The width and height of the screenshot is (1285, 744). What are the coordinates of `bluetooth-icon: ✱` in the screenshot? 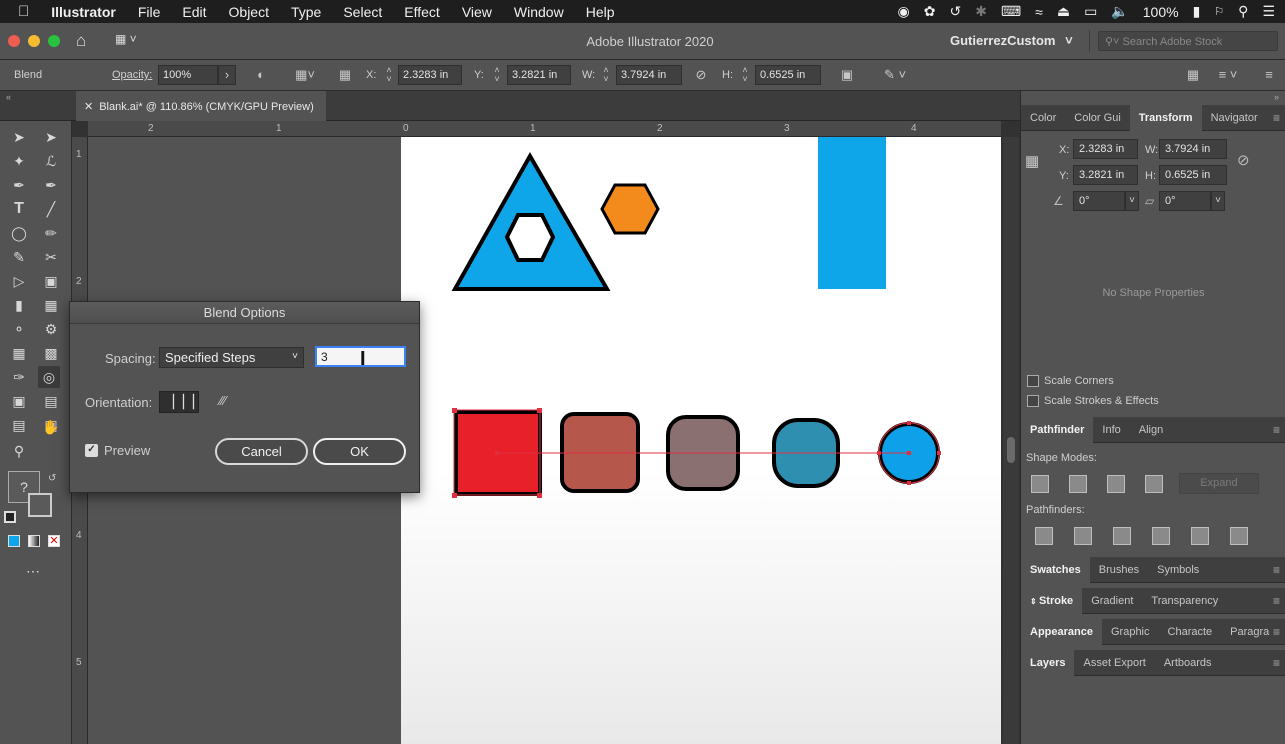 It's located at (981, 11).